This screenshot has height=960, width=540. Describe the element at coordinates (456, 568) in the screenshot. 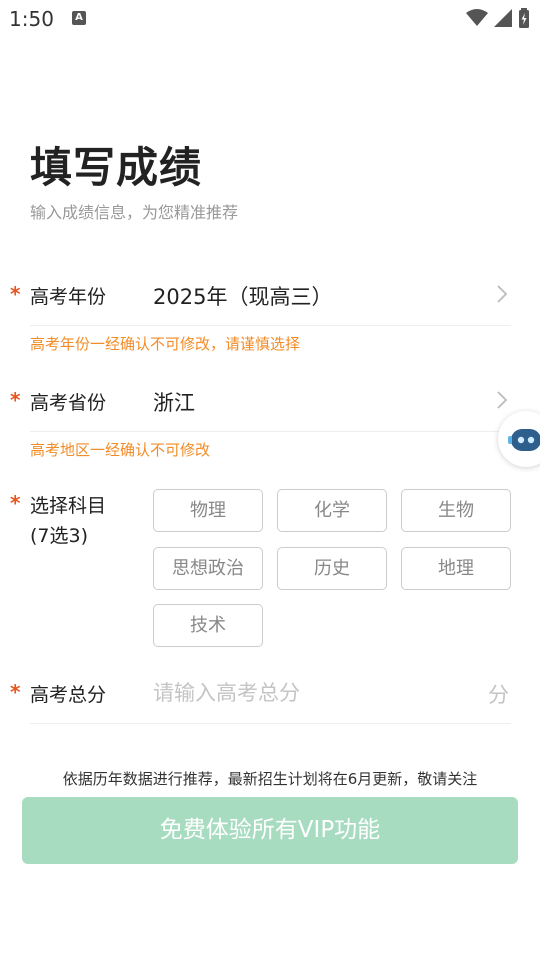

I see `subject-geography: 地理` at that location.